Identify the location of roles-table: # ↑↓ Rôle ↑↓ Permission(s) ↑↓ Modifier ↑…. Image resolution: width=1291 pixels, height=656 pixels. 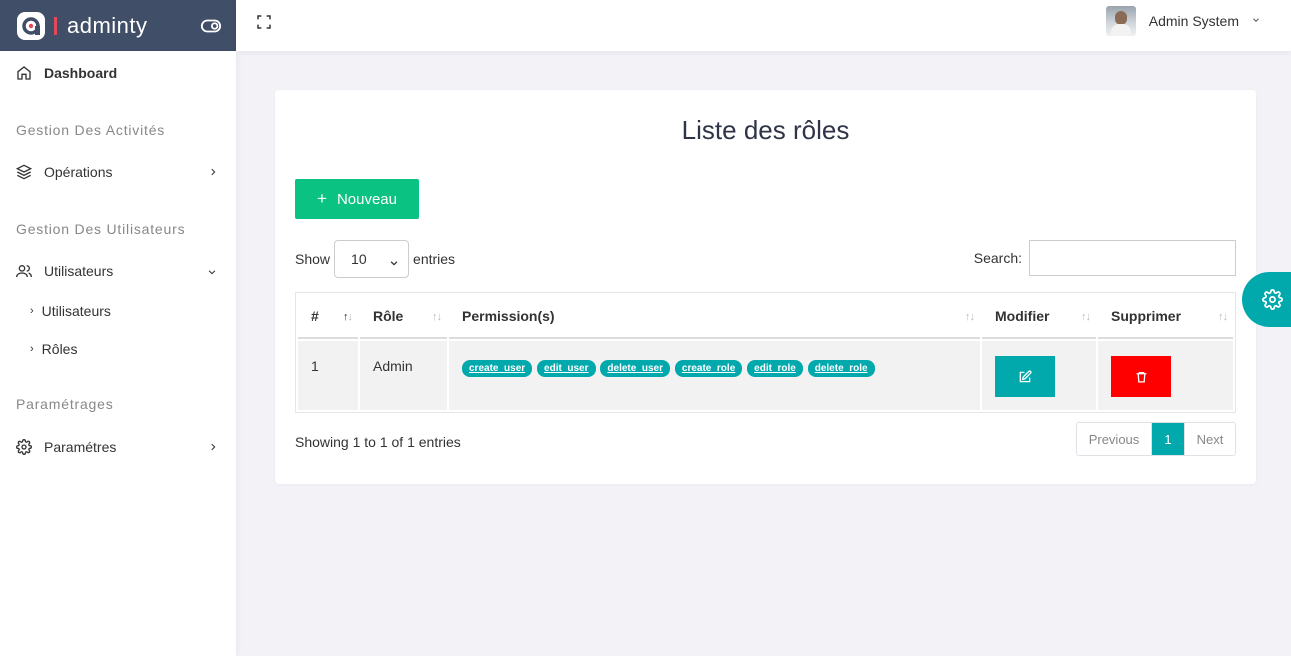
(765, 352).